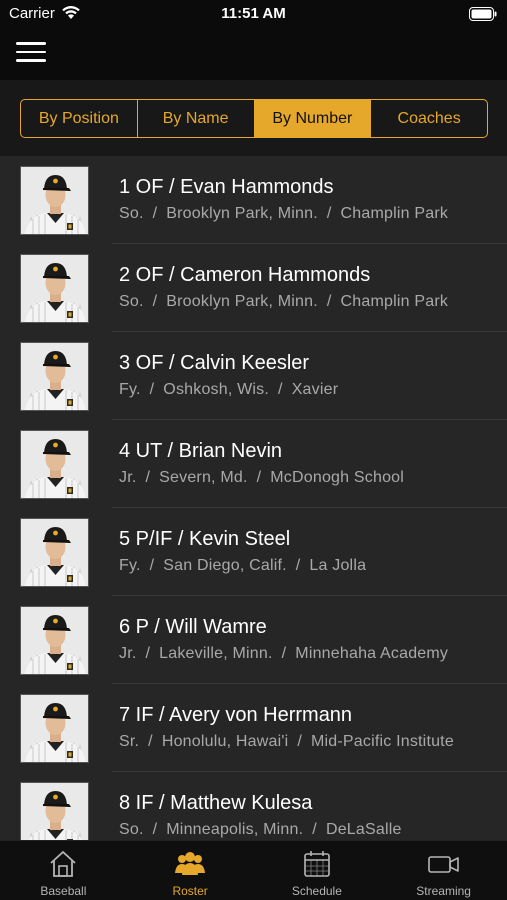  What do you see at coordinates (483, 16) in the screenshot?
I see `battery-icon` at bounding box center [483, 16].